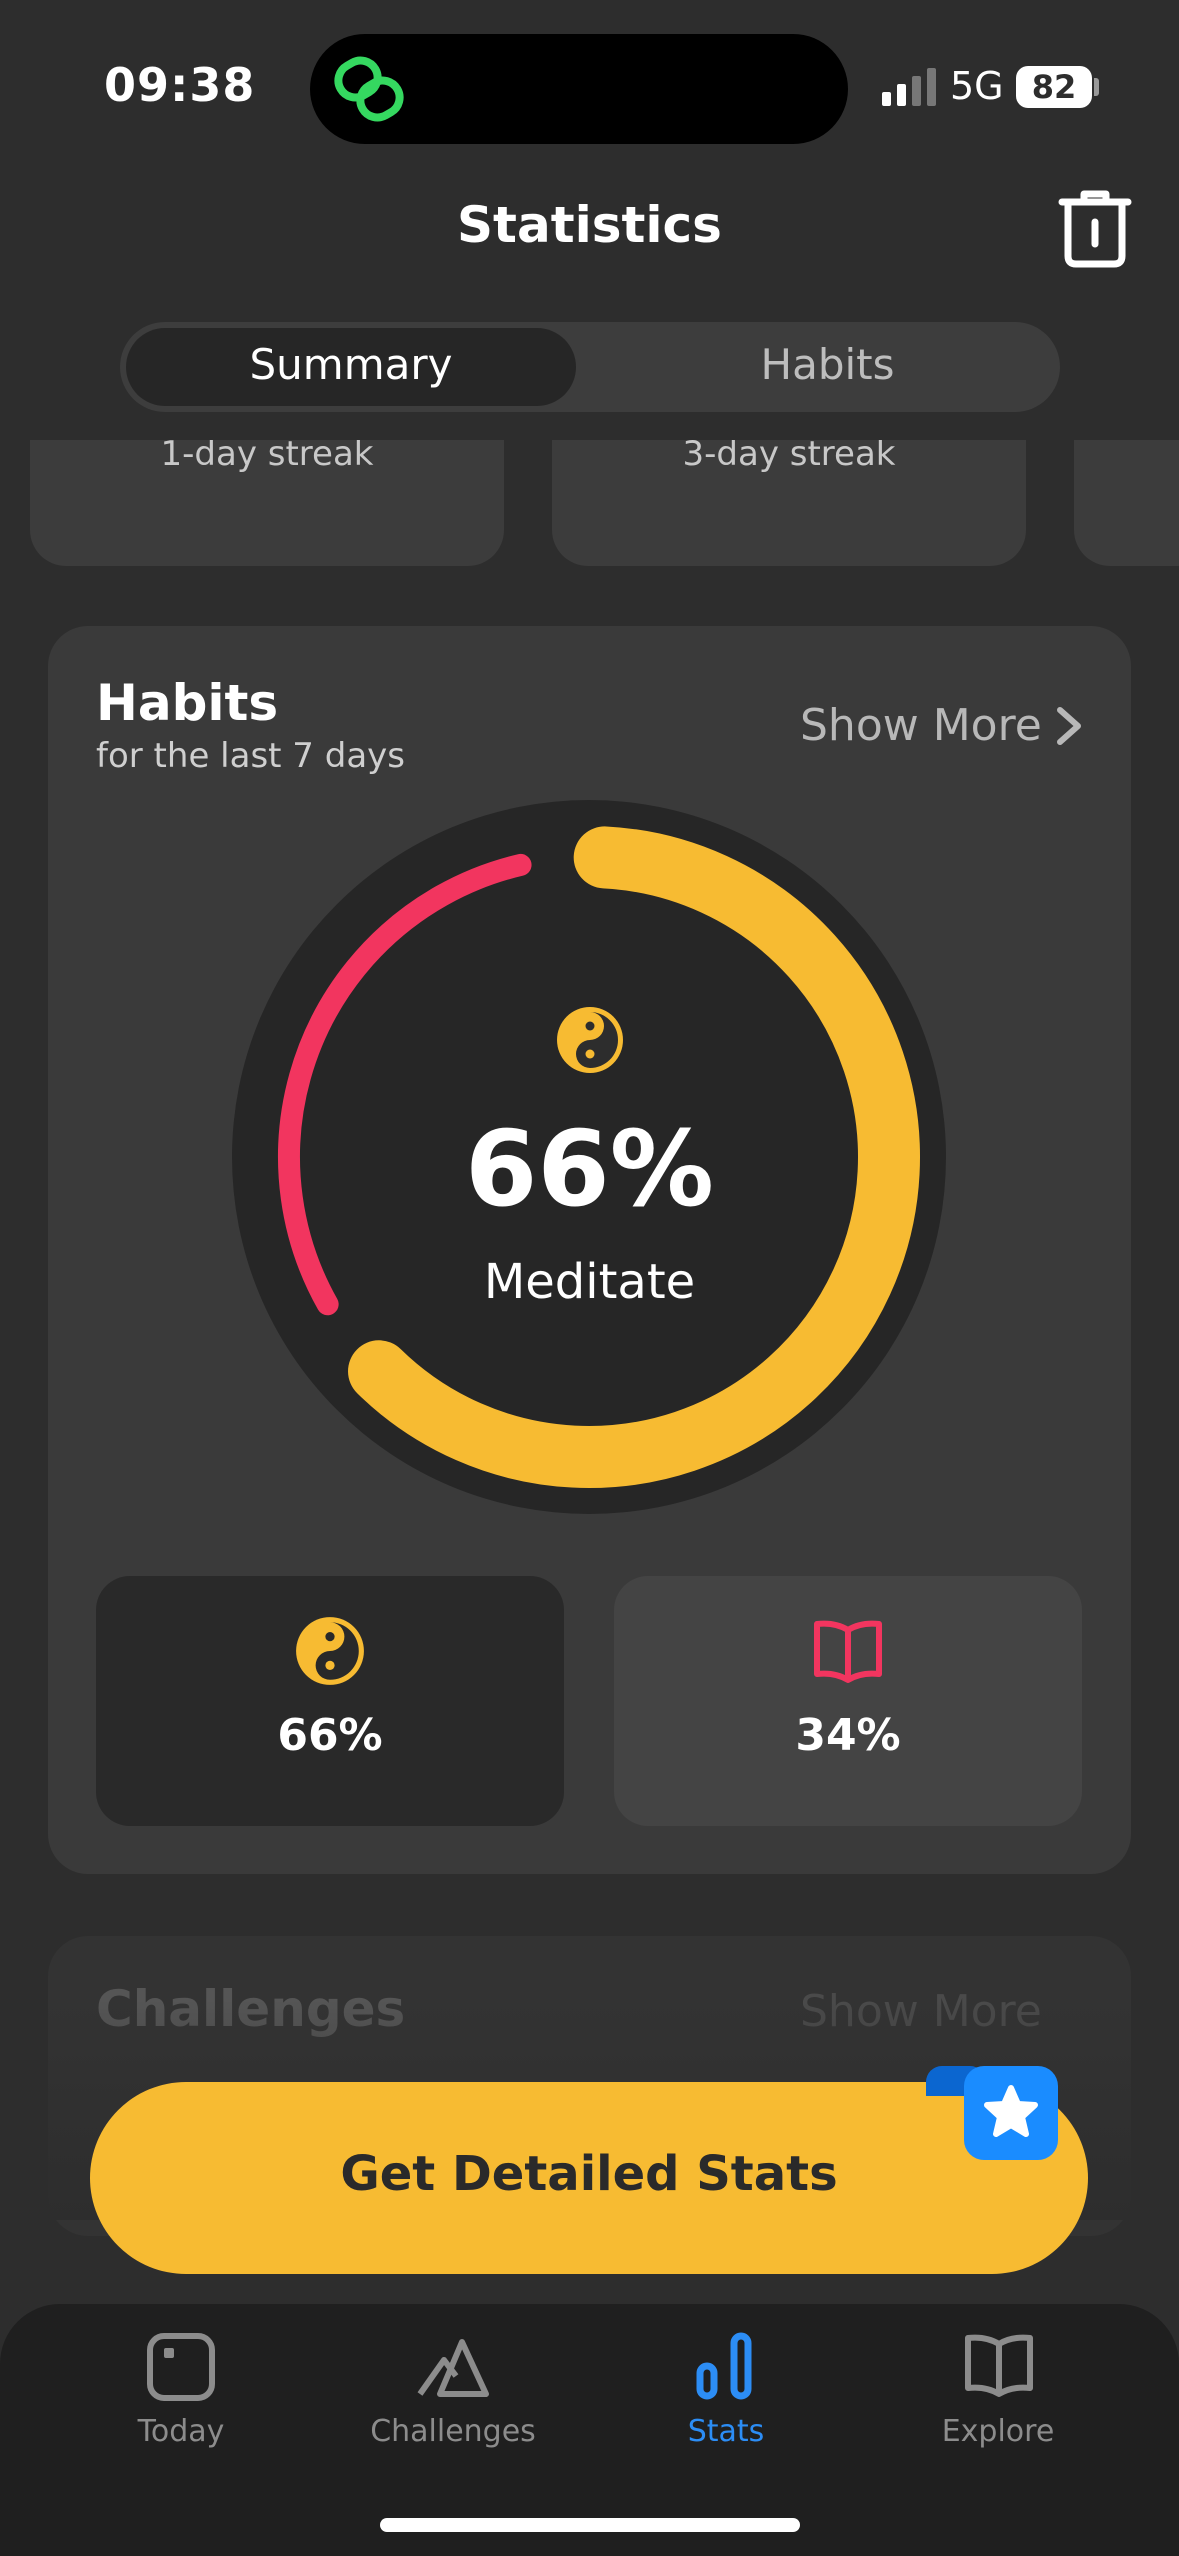 The width and height of the screenshot is (1179, 2556). Describe the element at coordinates (351, 364) in the screenshot. I see `tab-summary: Summary` at that location.